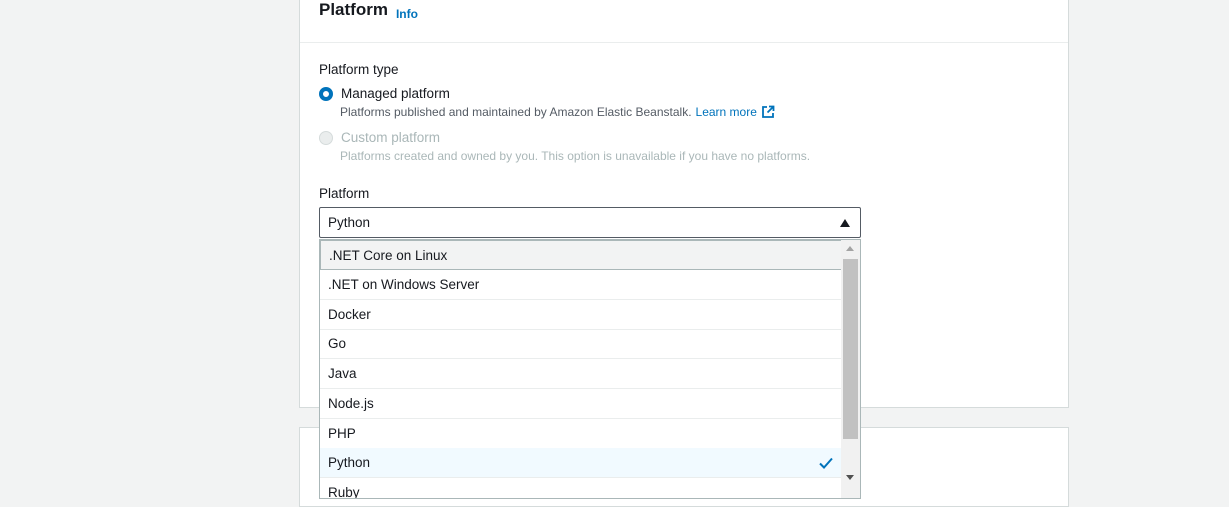 The height and width of the screenshot is (507, 1229). What do you see at coordinates (391, 137) in the screenshot?
I see `custom-platform-label: Custom platform` at bounding box center [391, 137].